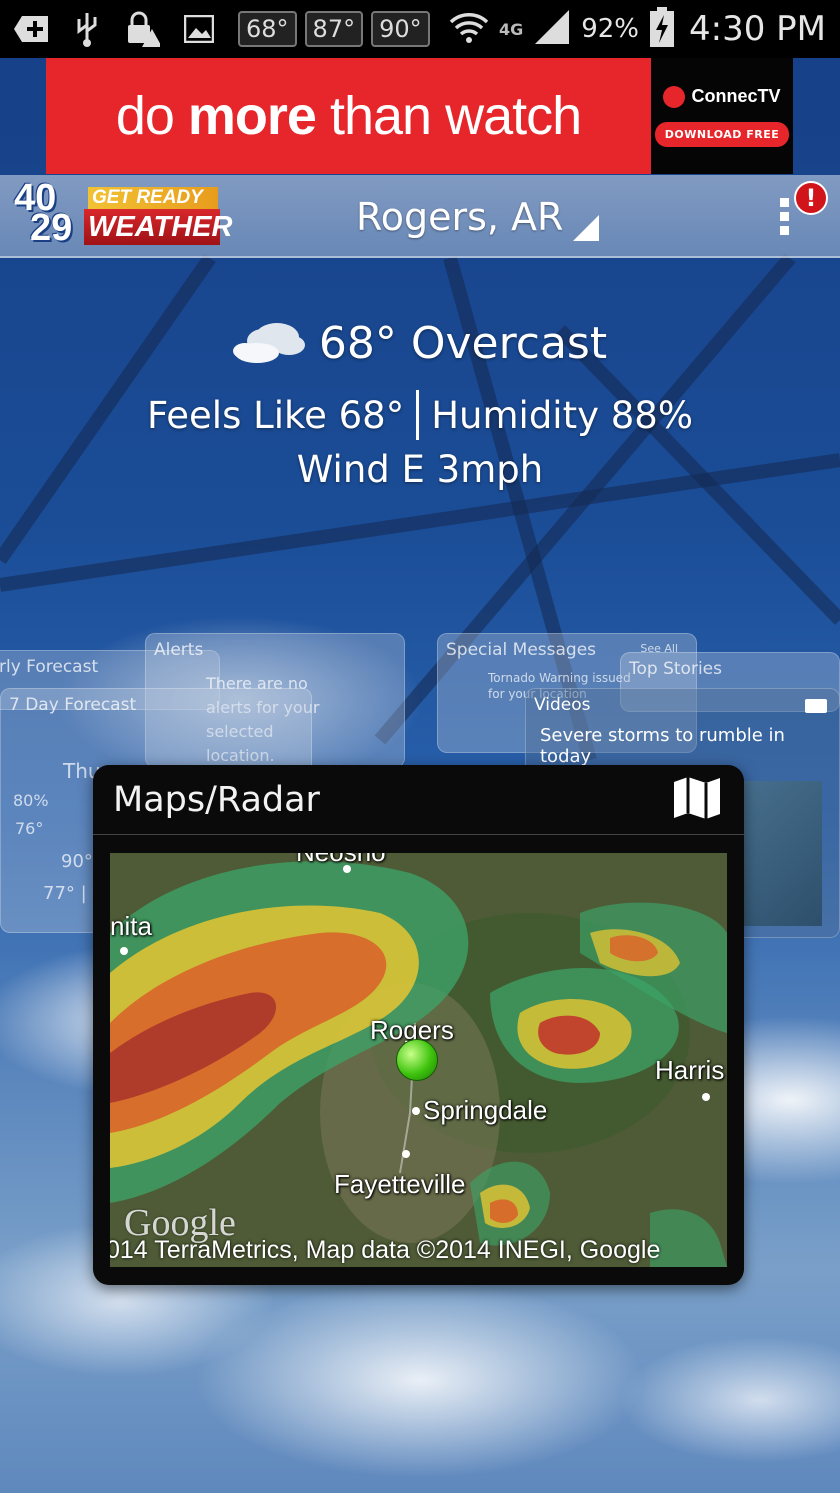  What do you see at coordinates (267, 29) in the screenshot?
I see `temp-notification-1: 68°` at bounding box center [267, 29].